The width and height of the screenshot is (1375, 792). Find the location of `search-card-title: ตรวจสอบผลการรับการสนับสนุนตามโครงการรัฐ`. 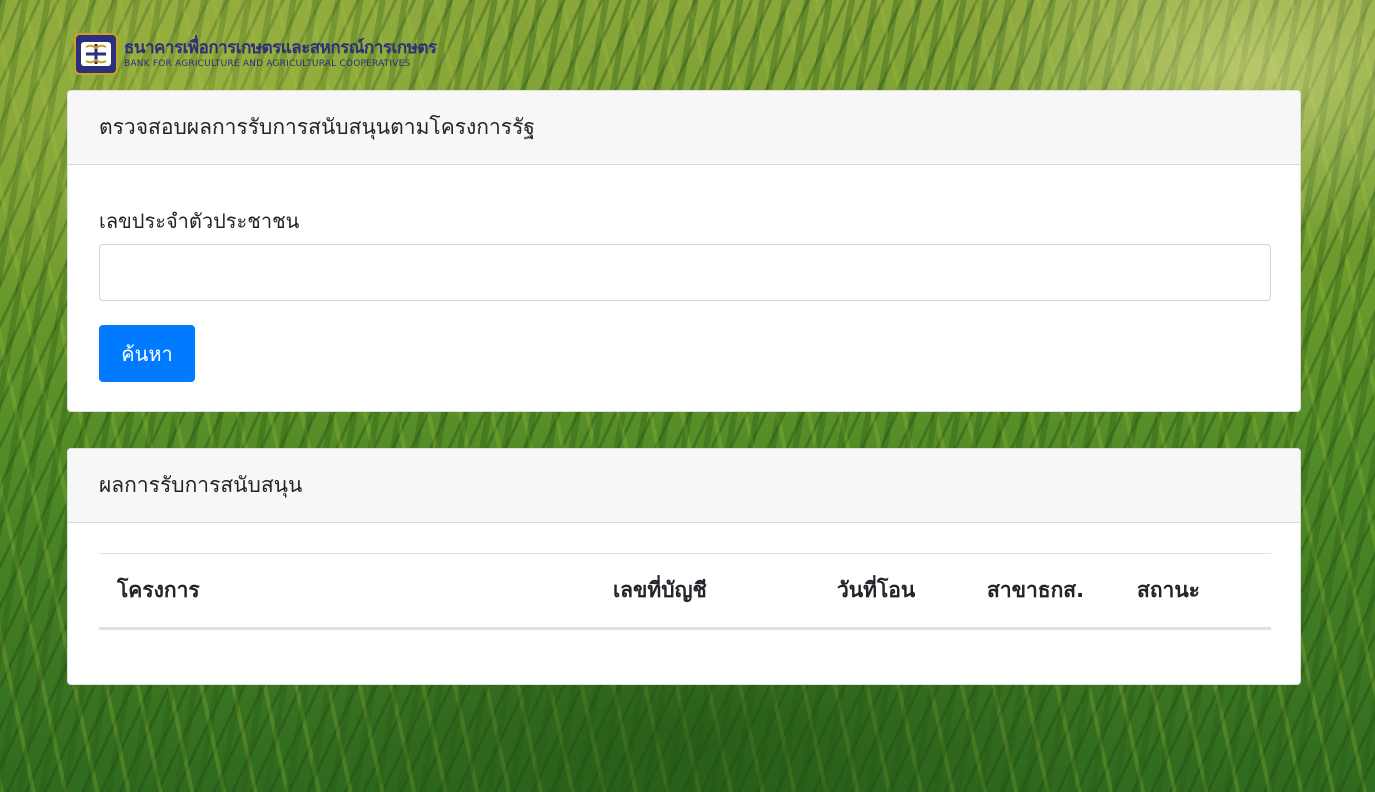

search-card-title: ตรวจสอบผลการรับการสนับสนุนตามโครงการรัฐ is located at coordinates (317, 127).